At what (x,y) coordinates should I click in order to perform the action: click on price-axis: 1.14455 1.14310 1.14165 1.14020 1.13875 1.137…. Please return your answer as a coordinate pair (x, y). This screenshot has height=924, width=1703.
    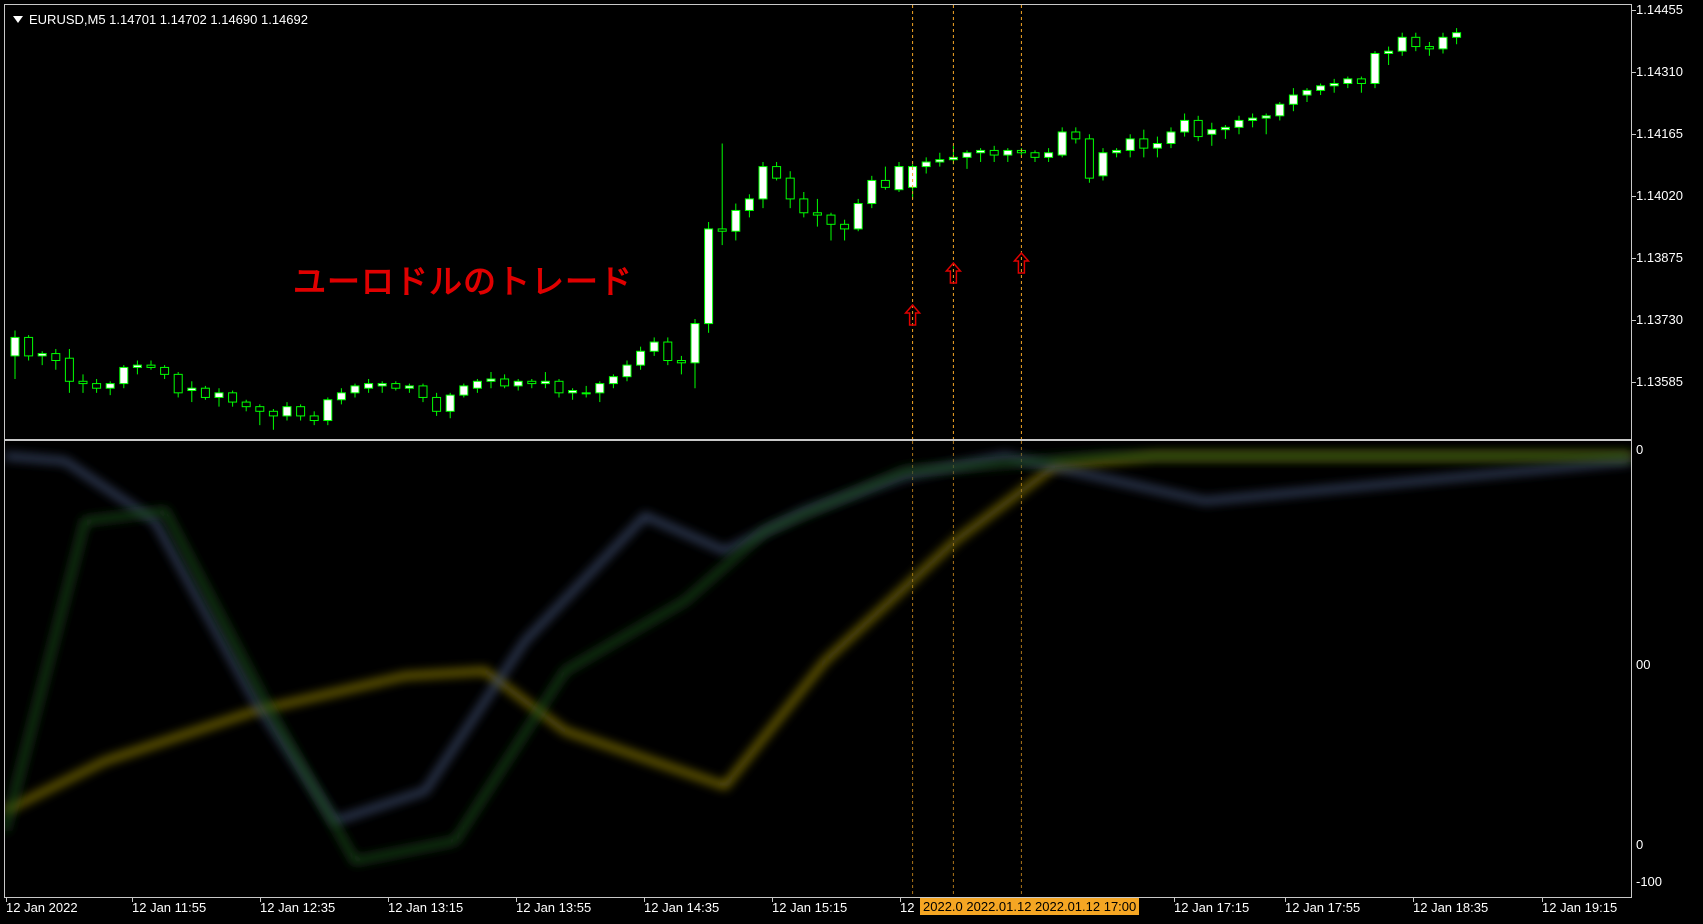
    Looking at the image, I should click on (1667, 220).